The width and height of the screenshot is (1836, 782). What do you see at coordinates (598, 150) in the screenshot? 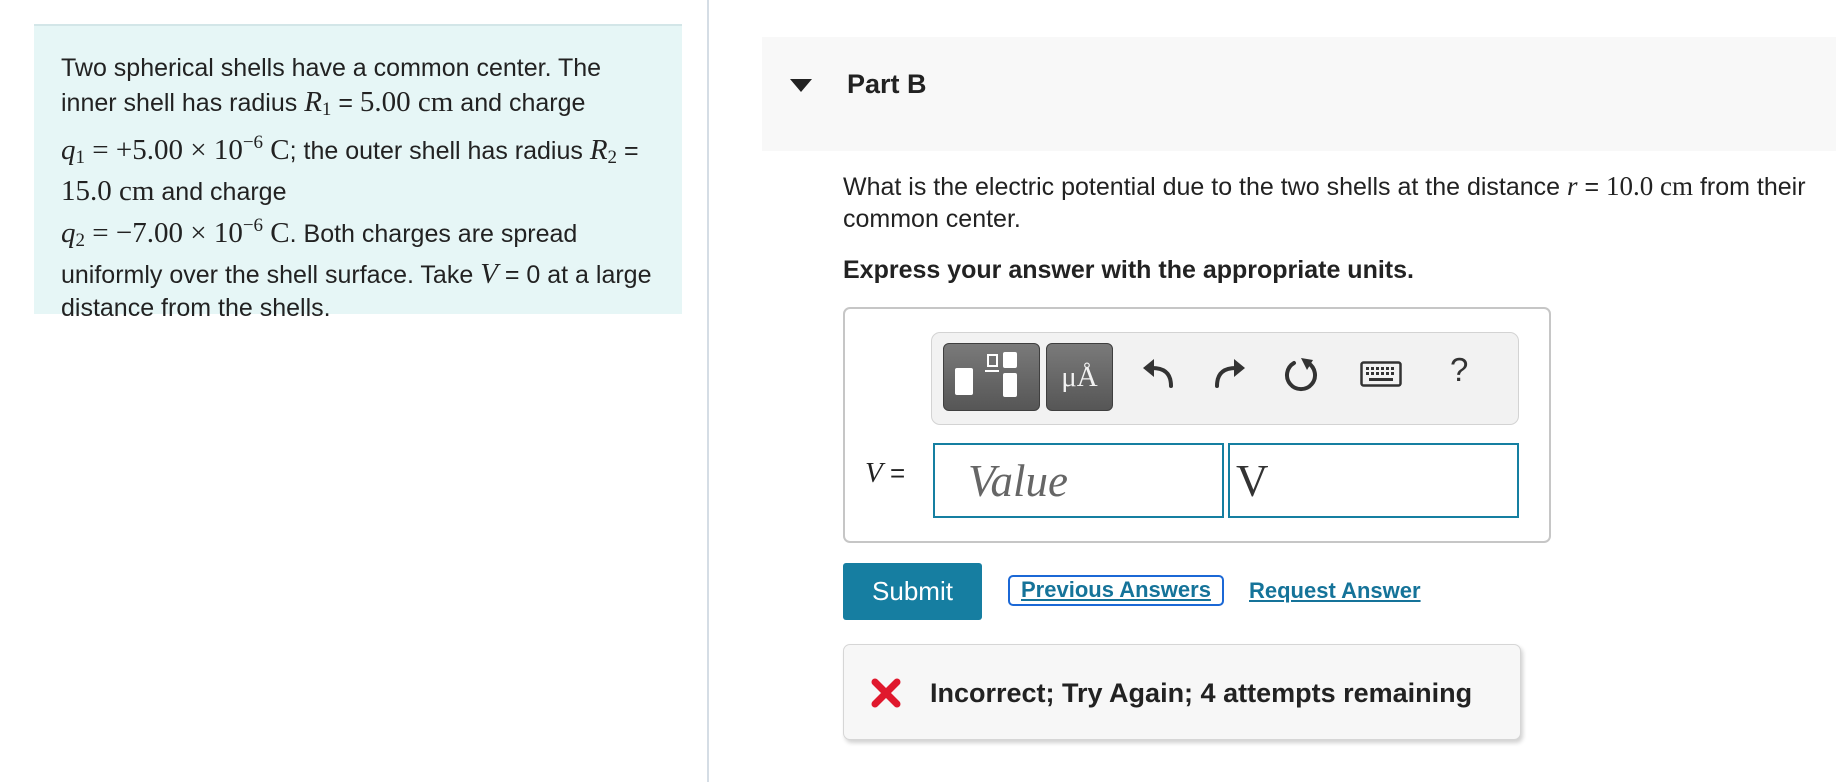
I see `var-R2: R` at bounding box center [598, 150].